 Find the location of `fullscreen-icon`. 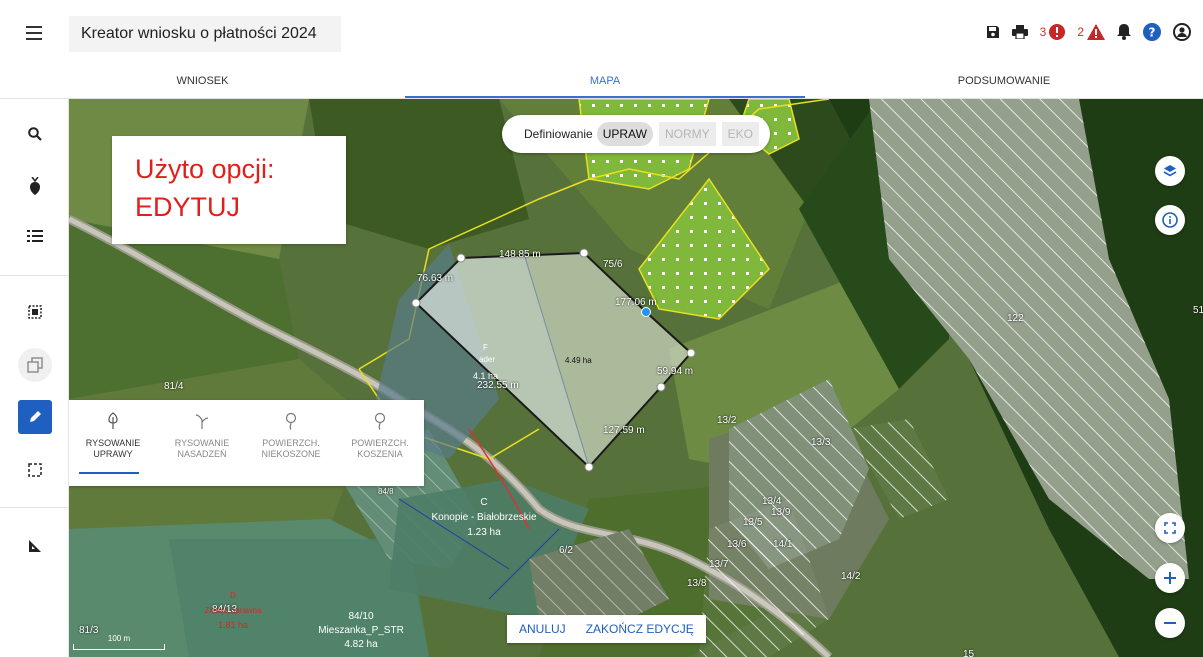

fullscreen-icon is located at coordinates (1170, 528).